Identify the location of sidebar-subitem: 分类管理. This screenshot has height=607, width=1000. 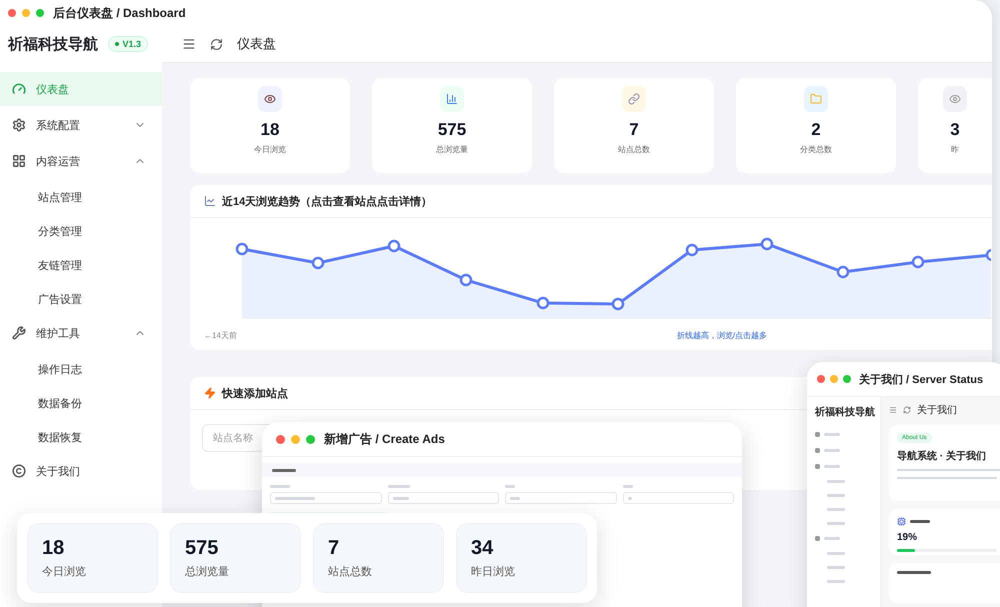
(81, 231).